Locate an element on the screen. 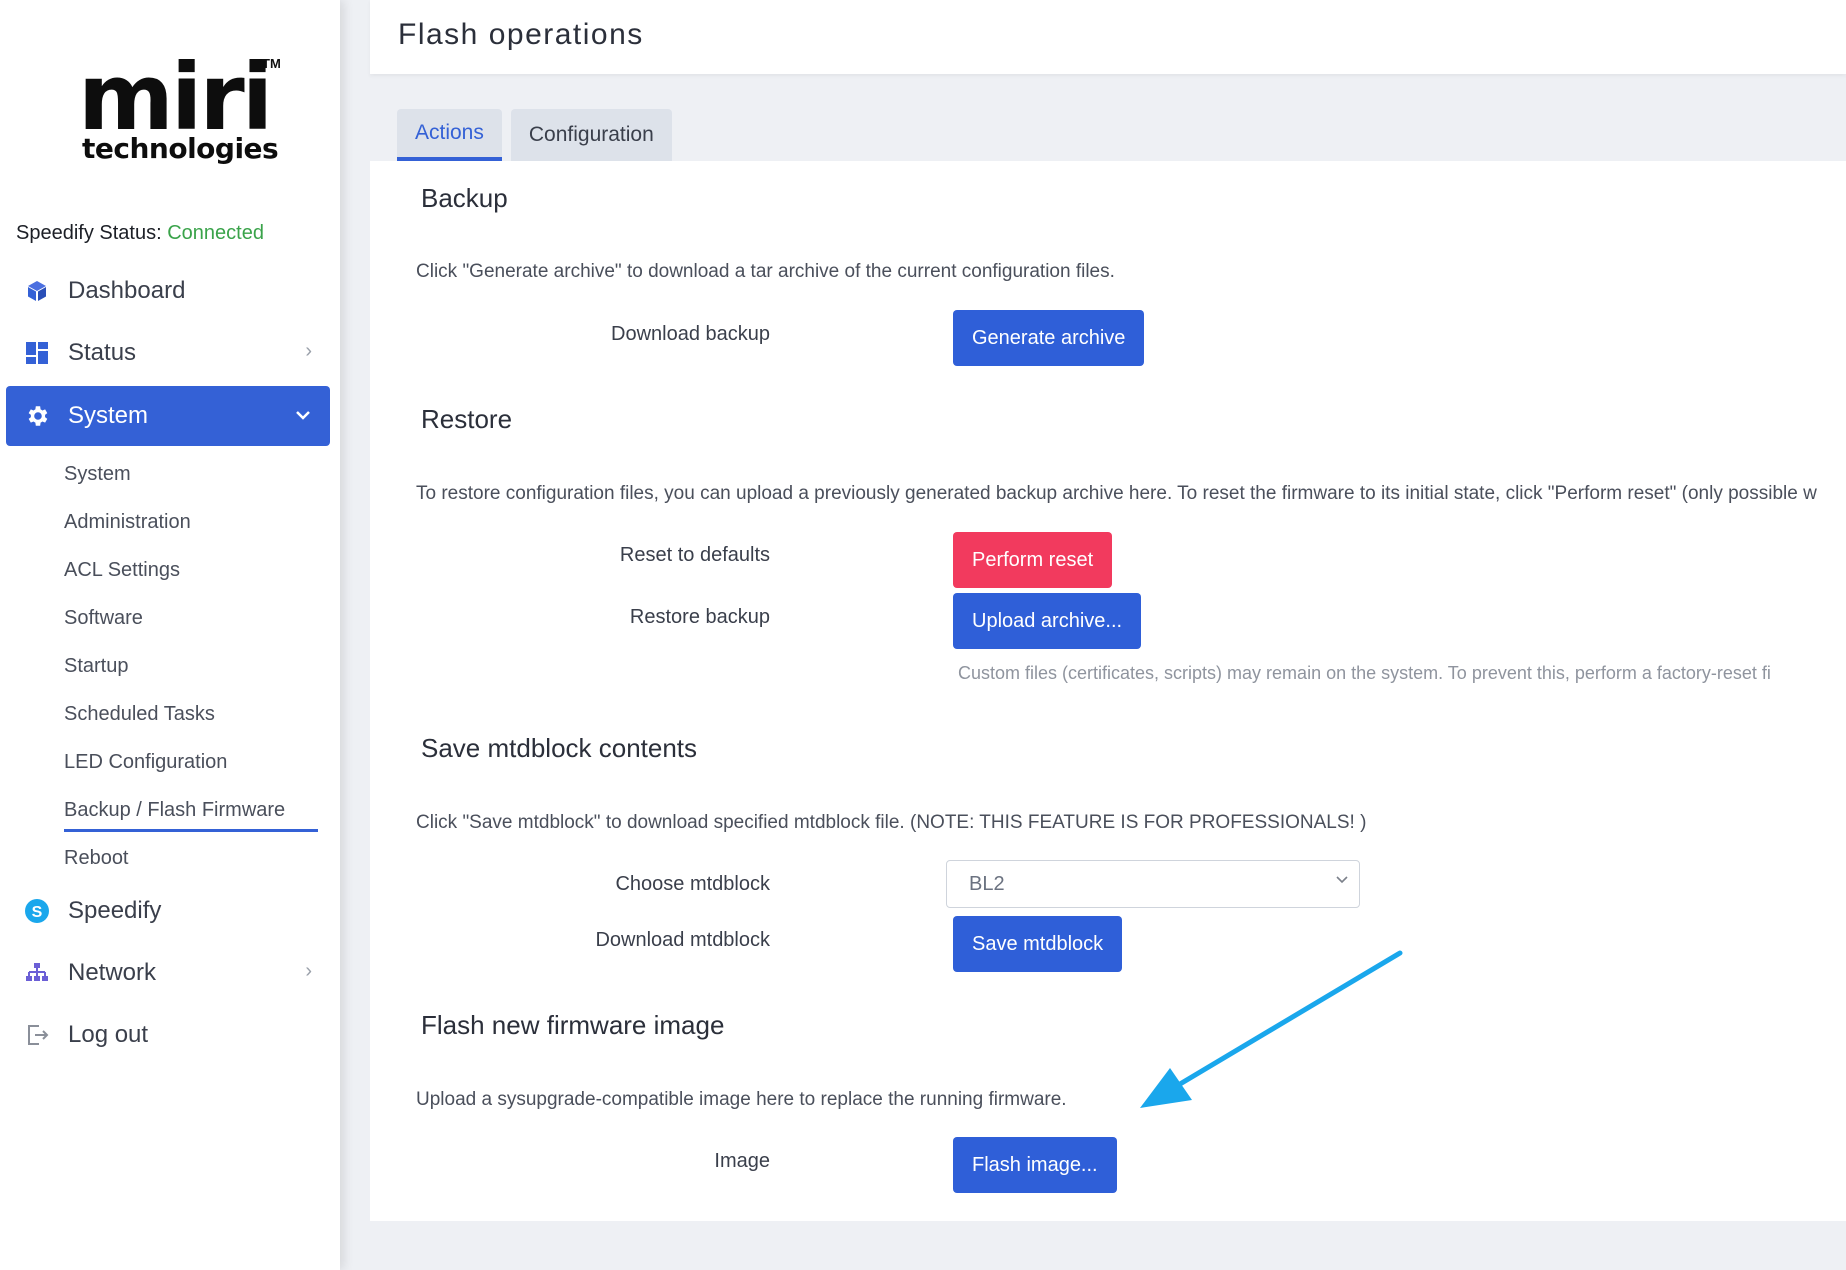 The width and height of the screenshot is (1846, 1270). subnav-item-led-configuration: LED Configuration is located at coordinates (197, 762).